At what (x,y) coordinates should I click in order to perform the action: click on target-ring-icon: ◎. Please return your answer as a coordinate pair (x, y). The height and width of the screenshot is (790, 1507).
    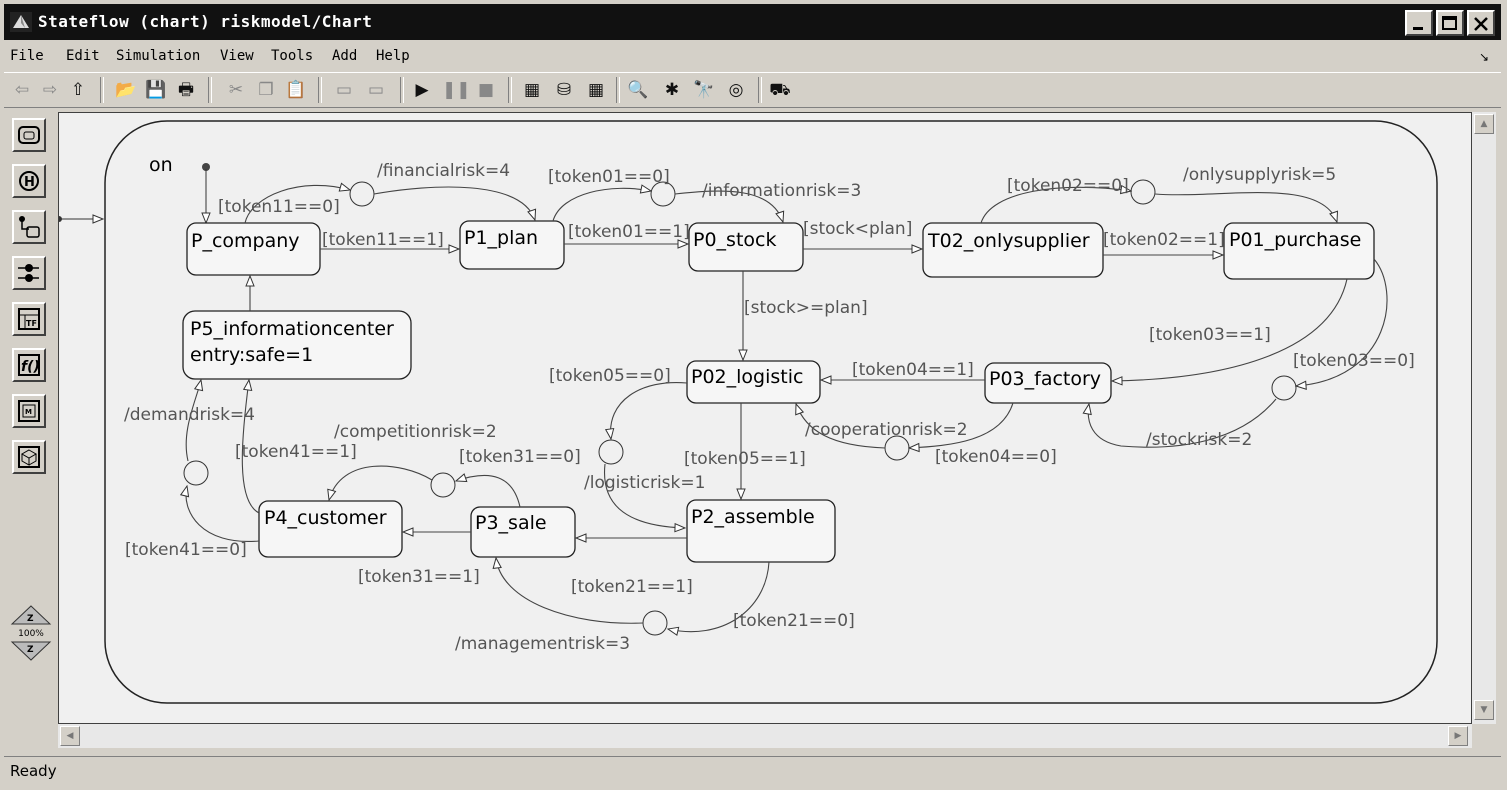
    Looking at the image, I should click on (736, 90).